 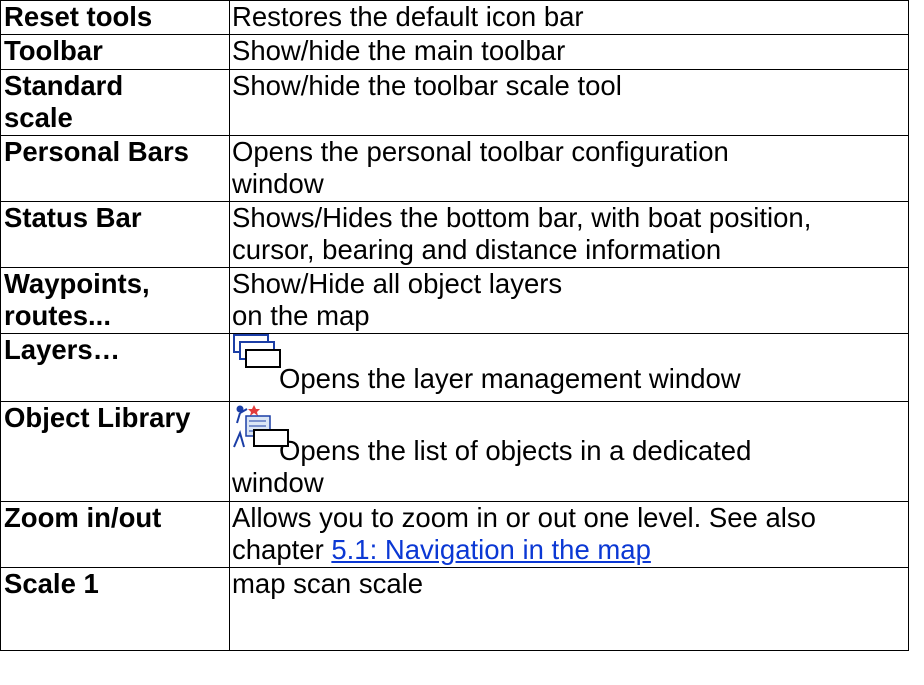 I want to click on table-row: Toolbar Show/hide the main toolbar, so click(x=454, y=52).